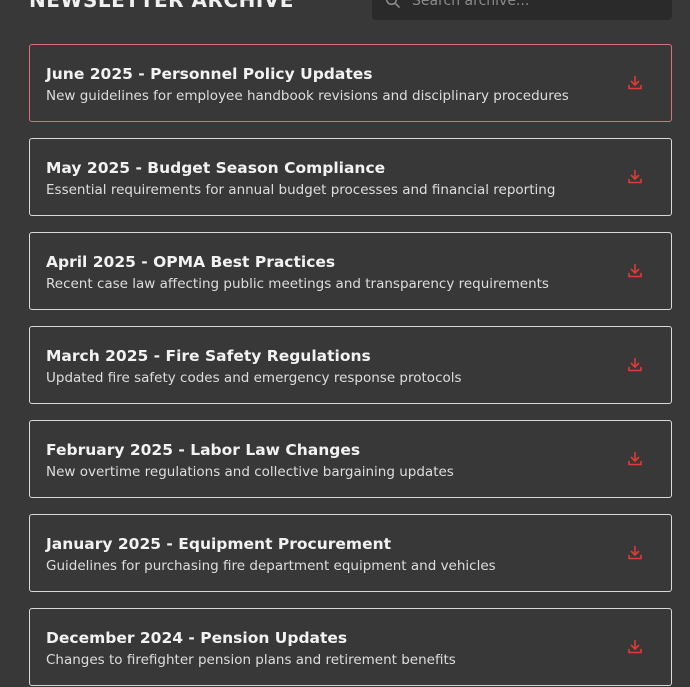 The width and height of the screenshot is (690, 687). What do you see at coordinates (203, 450) in the screenshot?
I see `newsletter-title: February 2025 - Labor Law Changes` at bounding box center [203, 450].